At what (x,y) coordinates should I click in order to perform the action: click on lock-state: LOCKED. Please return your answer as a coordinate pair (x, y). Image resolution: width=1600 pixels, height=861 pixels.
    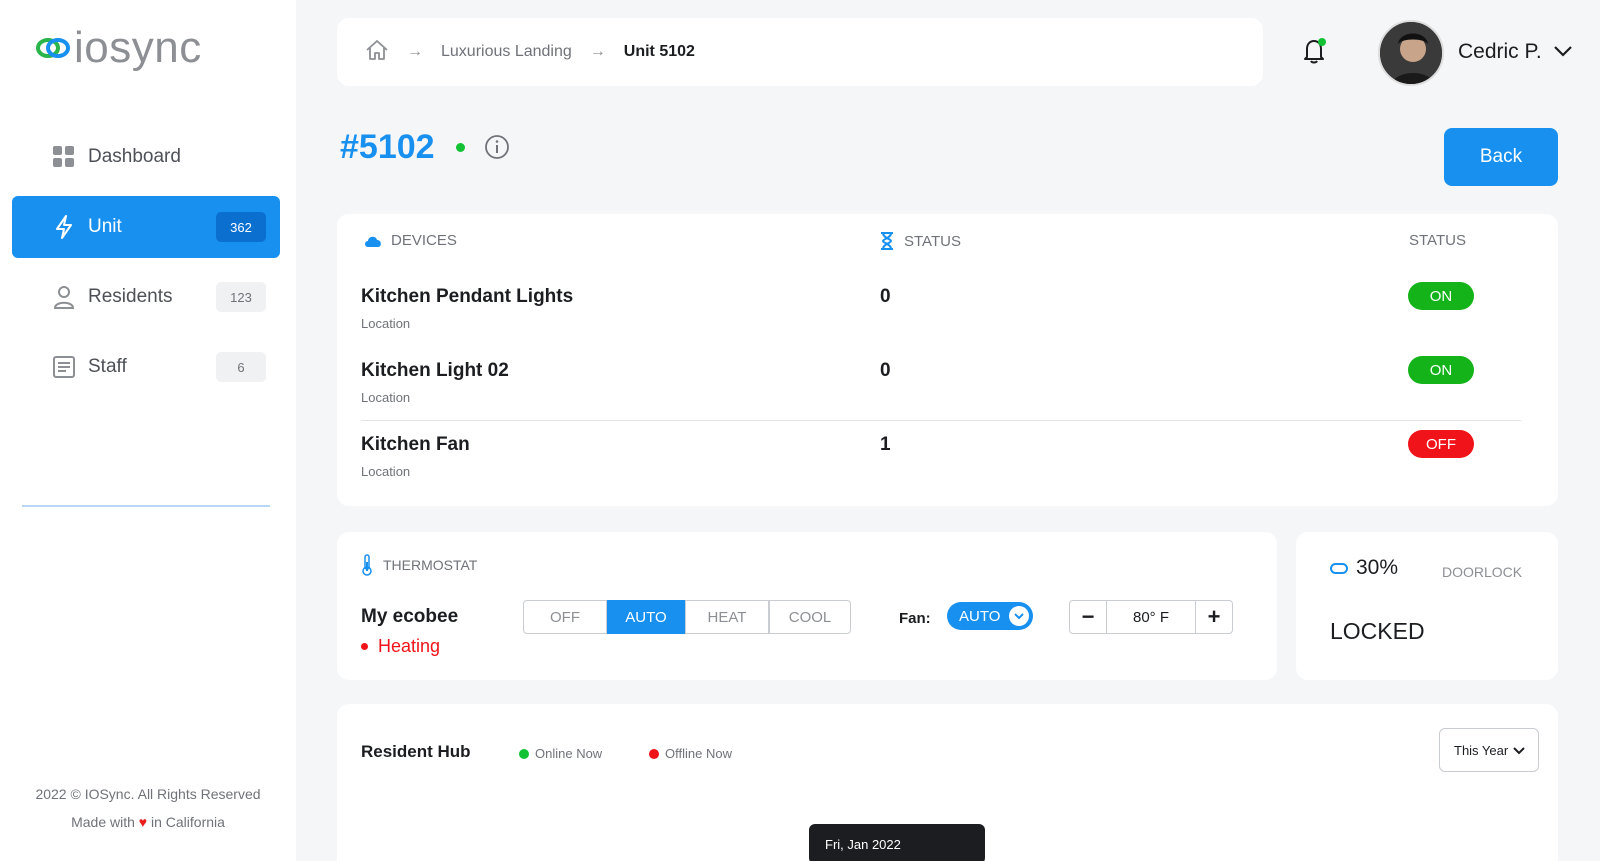
    Looking at the image, I should click on (1377, 631).